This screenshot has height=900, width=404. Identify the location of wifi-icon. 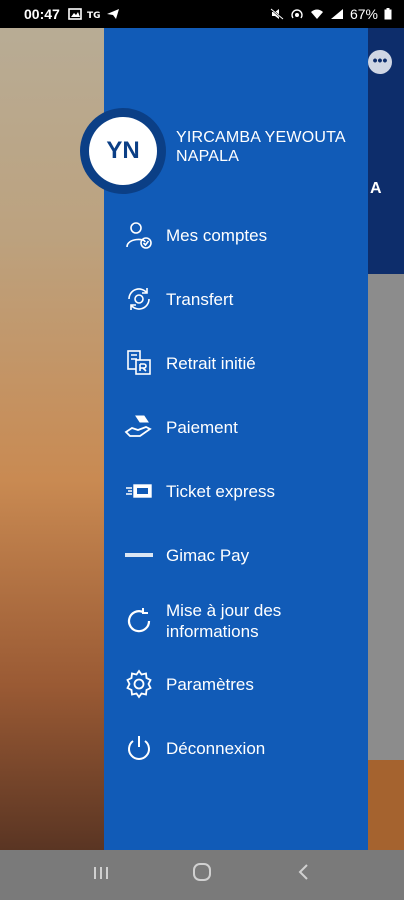
(316, 14).